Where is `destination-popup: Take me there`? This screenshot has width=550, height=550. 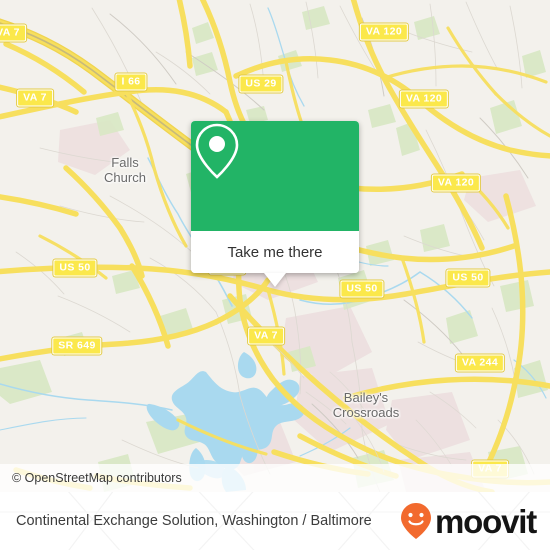
destination-popup: Take me there is located at coordinates (275, 204).